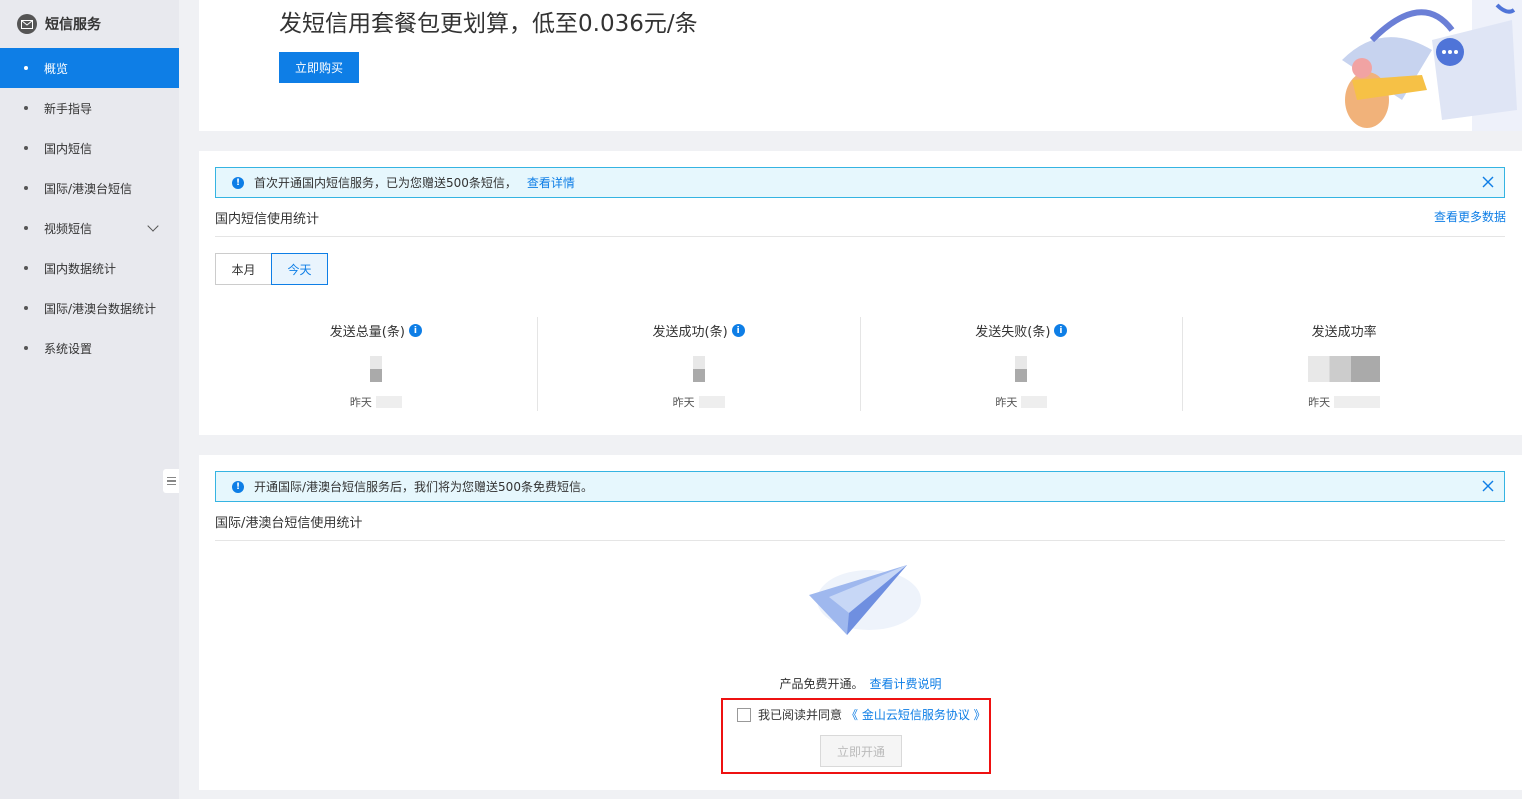  What do you see at coordinates (68, 148) in the screenshot?
I see `sidebar-item-label: 国内短信` at bounding box center [68, 148].